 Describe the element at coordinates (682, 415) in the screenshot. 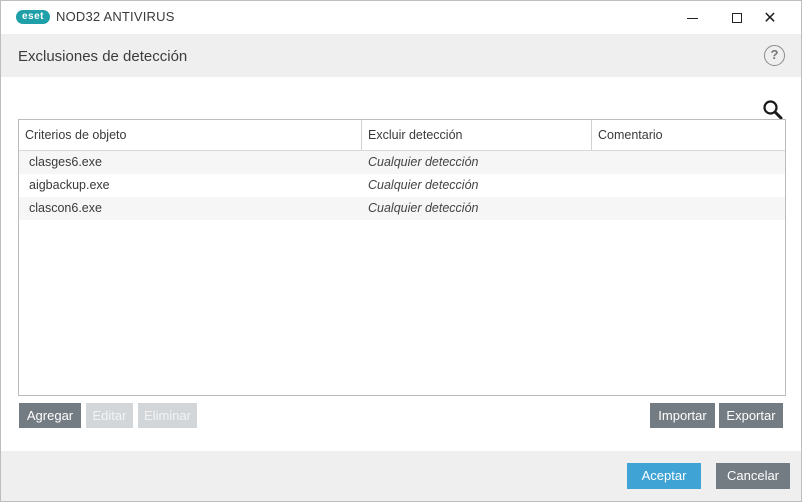

I see `import-button: Importar` at that location.